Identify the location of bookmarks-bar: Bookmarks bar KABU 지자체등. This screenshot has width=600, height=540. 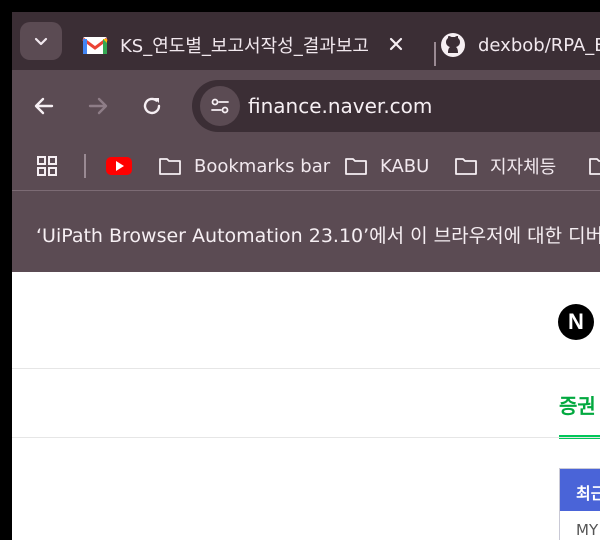
(306, 166).